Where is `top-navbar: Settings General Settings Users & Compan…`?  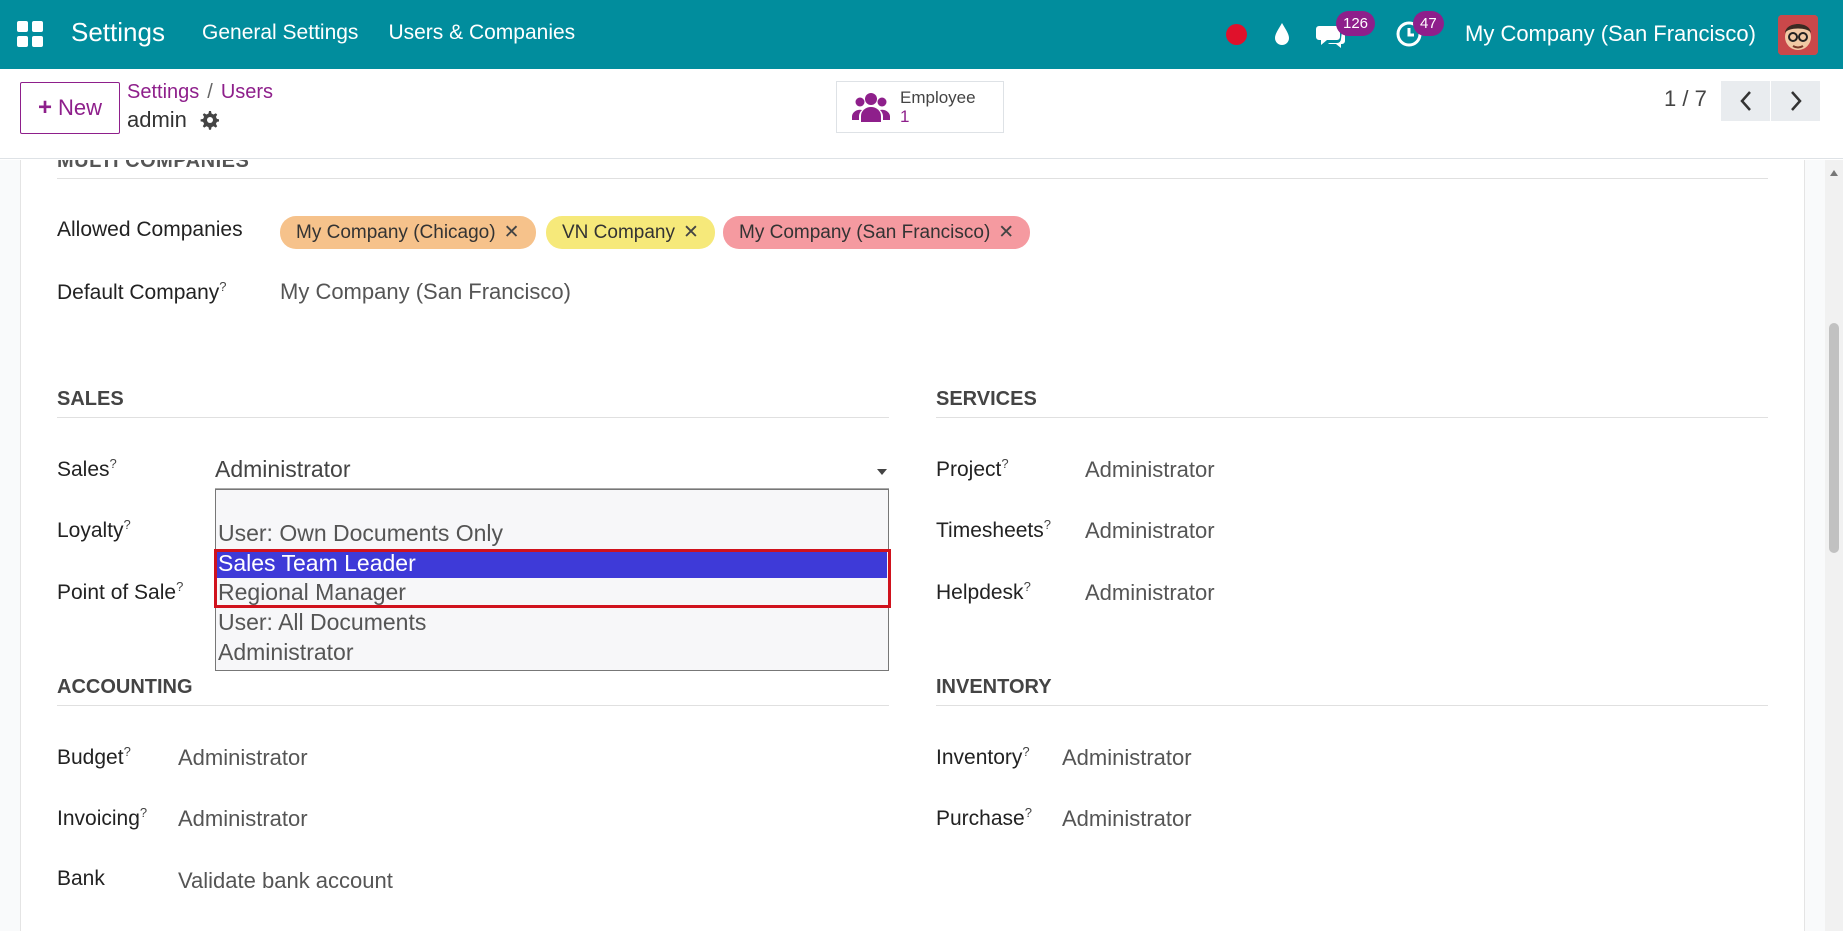 top-navbar: Settings General Settings Users & Compan… is located at coordinates (921, 34).